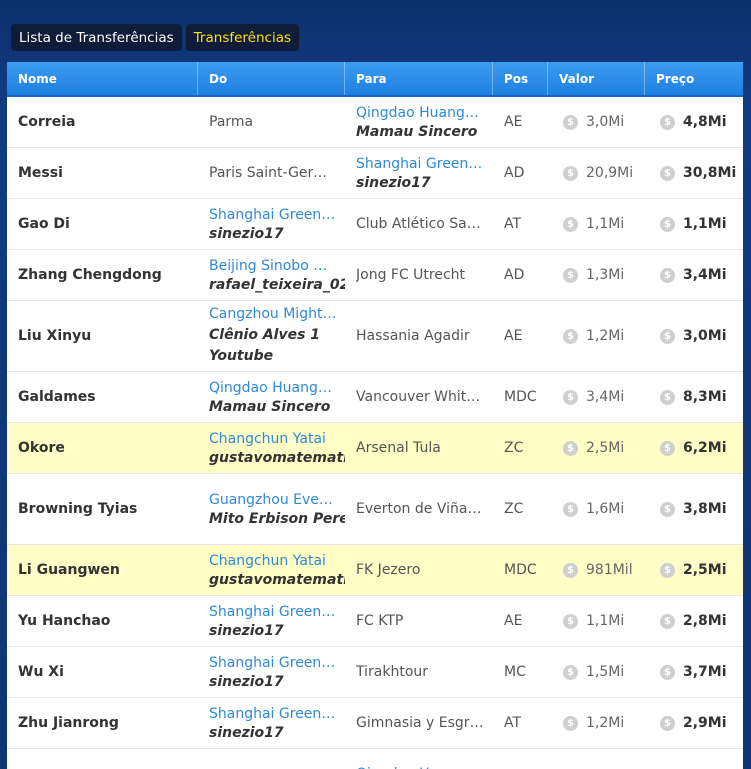 This screenshot has width=751, height=769. Describe the element at coordinates (242, 37) in the screenshot. I see `tab-transfers: Transferências` at that location.